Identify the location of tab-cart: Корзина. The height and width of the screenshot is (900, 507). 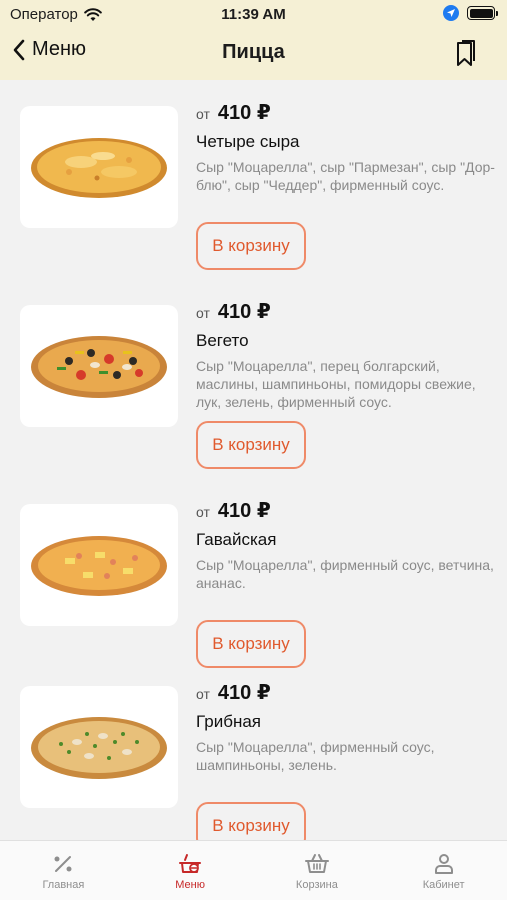
(317, 870).